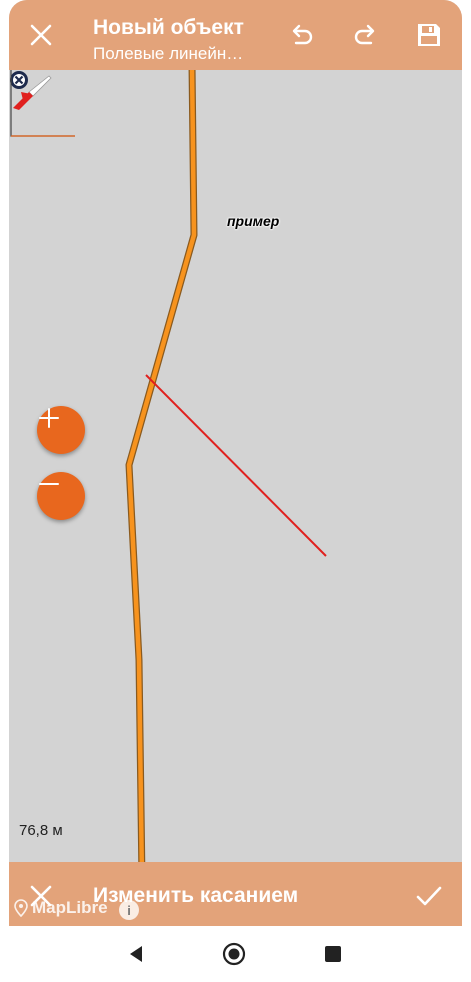  I want to click on info-icon: i, so click(129, 910).